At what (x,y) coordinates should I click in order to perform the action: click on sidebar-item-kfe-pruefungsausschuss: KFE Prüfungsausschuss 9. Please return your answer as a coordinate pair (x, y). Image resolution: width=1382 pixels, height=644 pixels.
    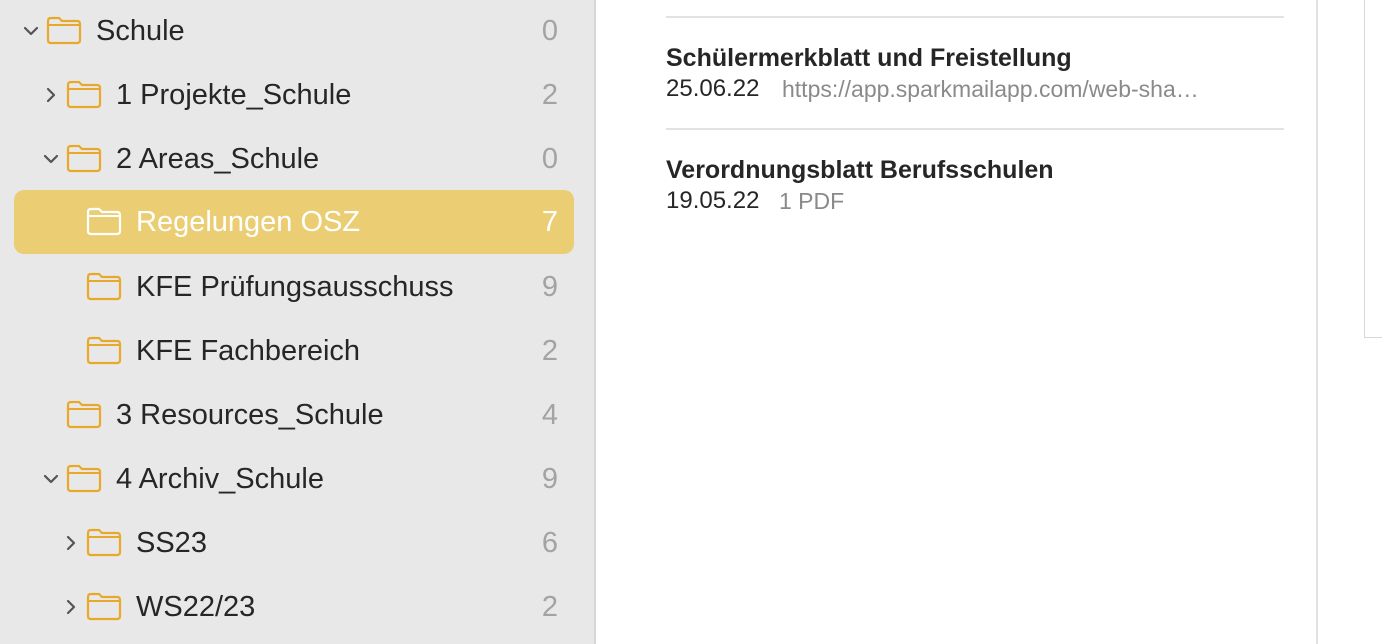
    Looking at the image, I should click on (294, 287).